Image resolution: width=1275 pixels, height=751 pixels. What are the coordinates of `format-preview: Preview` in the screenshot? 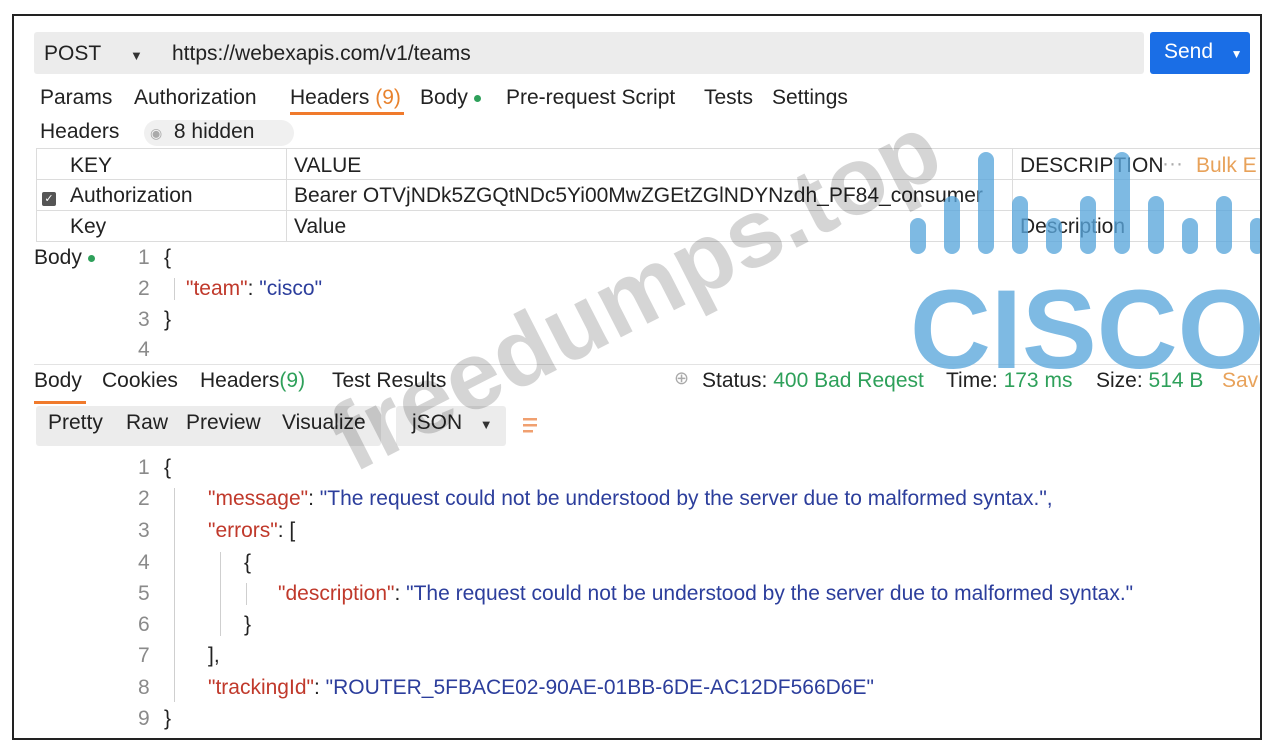 It's located at (223, 423).